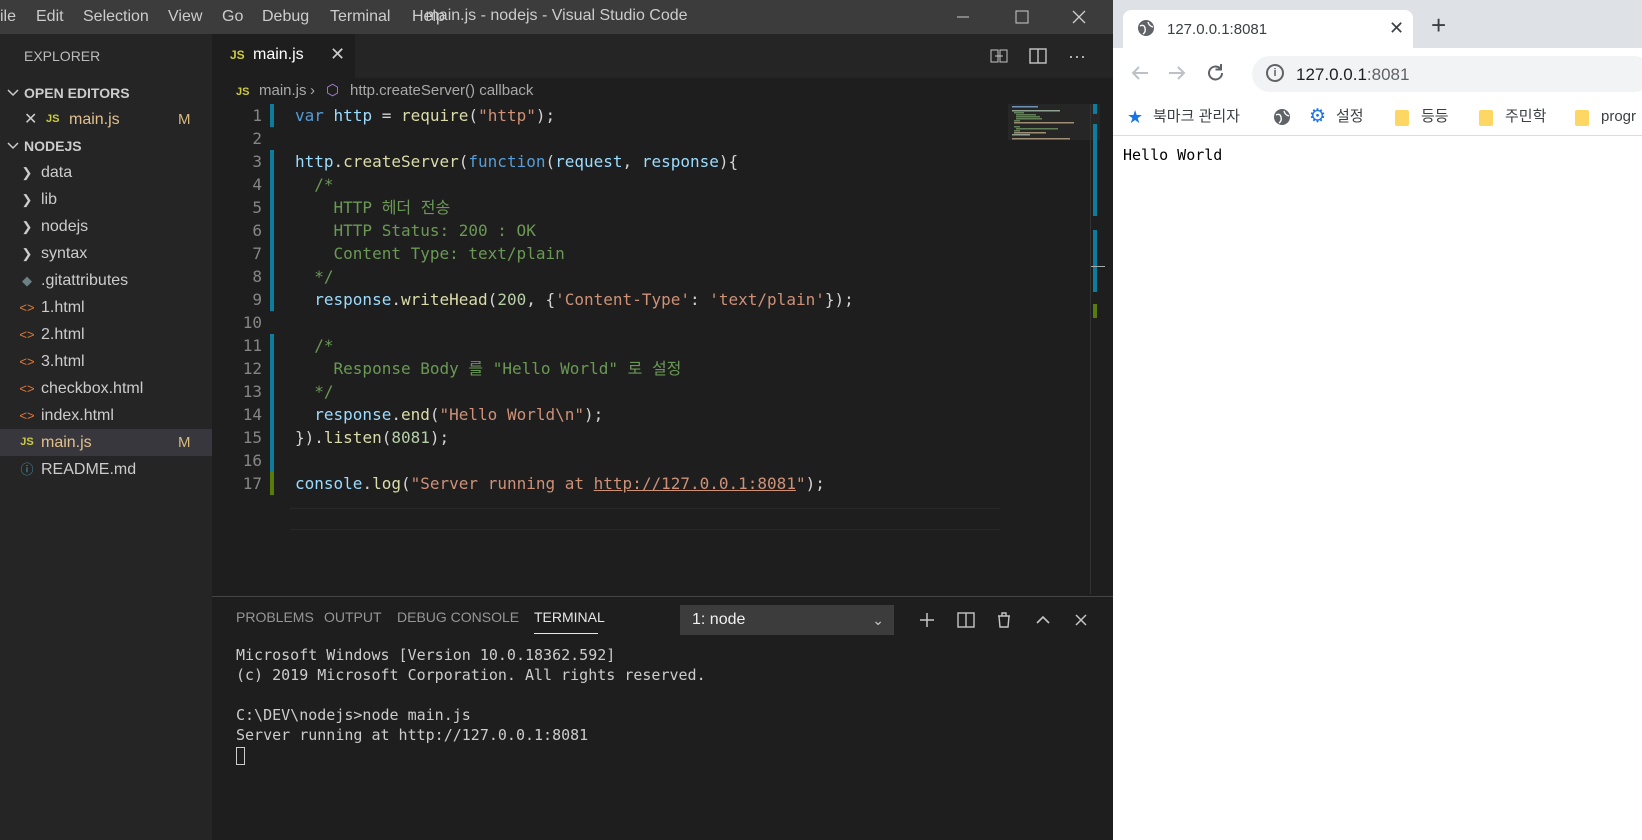 The height and width of the screenshot is (840, 1642). I want to click on tree-folder-syntax: ❯ syntax, so click(106, 253).